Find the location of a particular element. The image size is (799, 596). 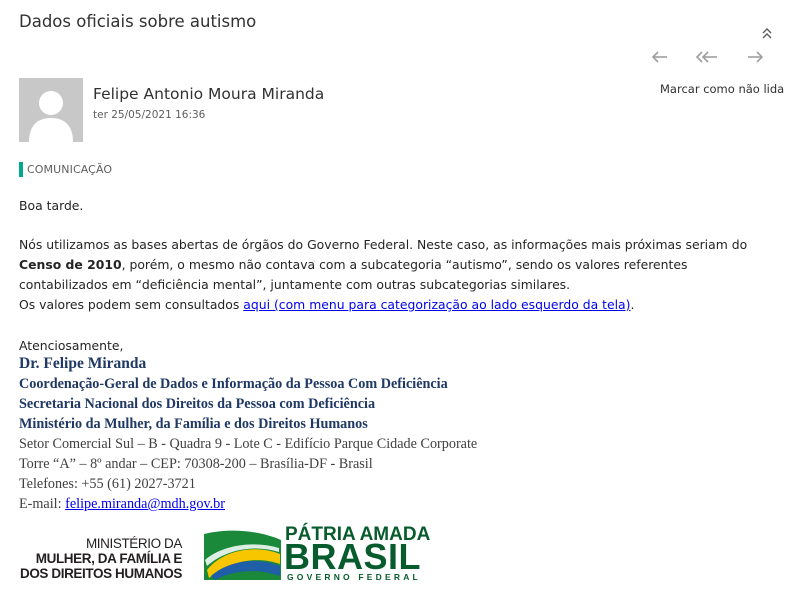

closing: Atenciosamente, is located at coordinates (71, 345).